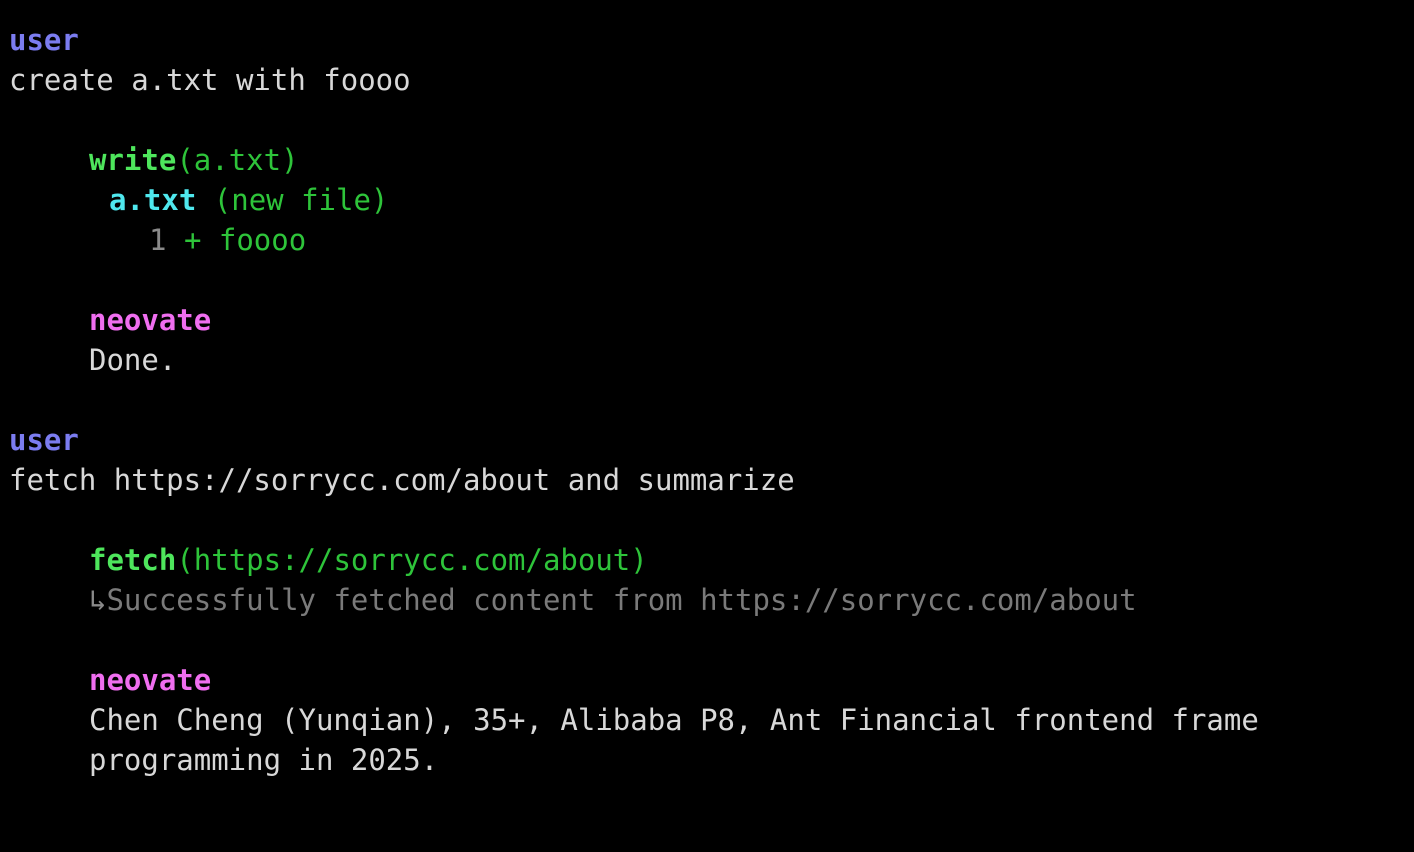 This screenshot has height=852, width=1414. What do you see at coordinates (711, 240) in the screenshot?
I see `diff-line: 1 + foooo` at bounding box center [711, 240].